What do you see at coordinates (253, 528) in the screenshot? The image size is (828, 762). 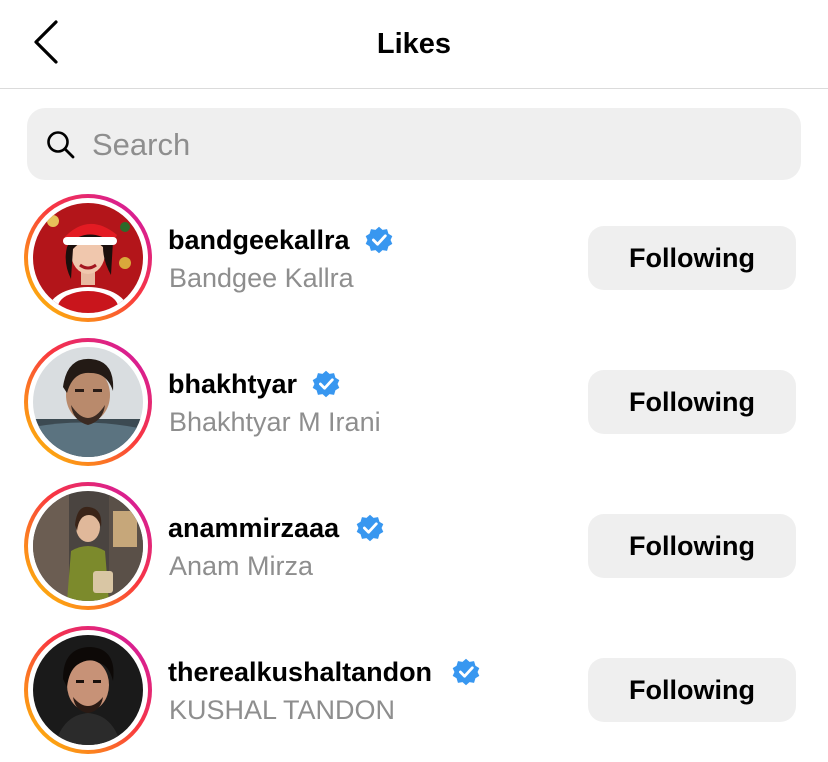 I see `username: anammirzaaa` at bounding box center [253, 528].